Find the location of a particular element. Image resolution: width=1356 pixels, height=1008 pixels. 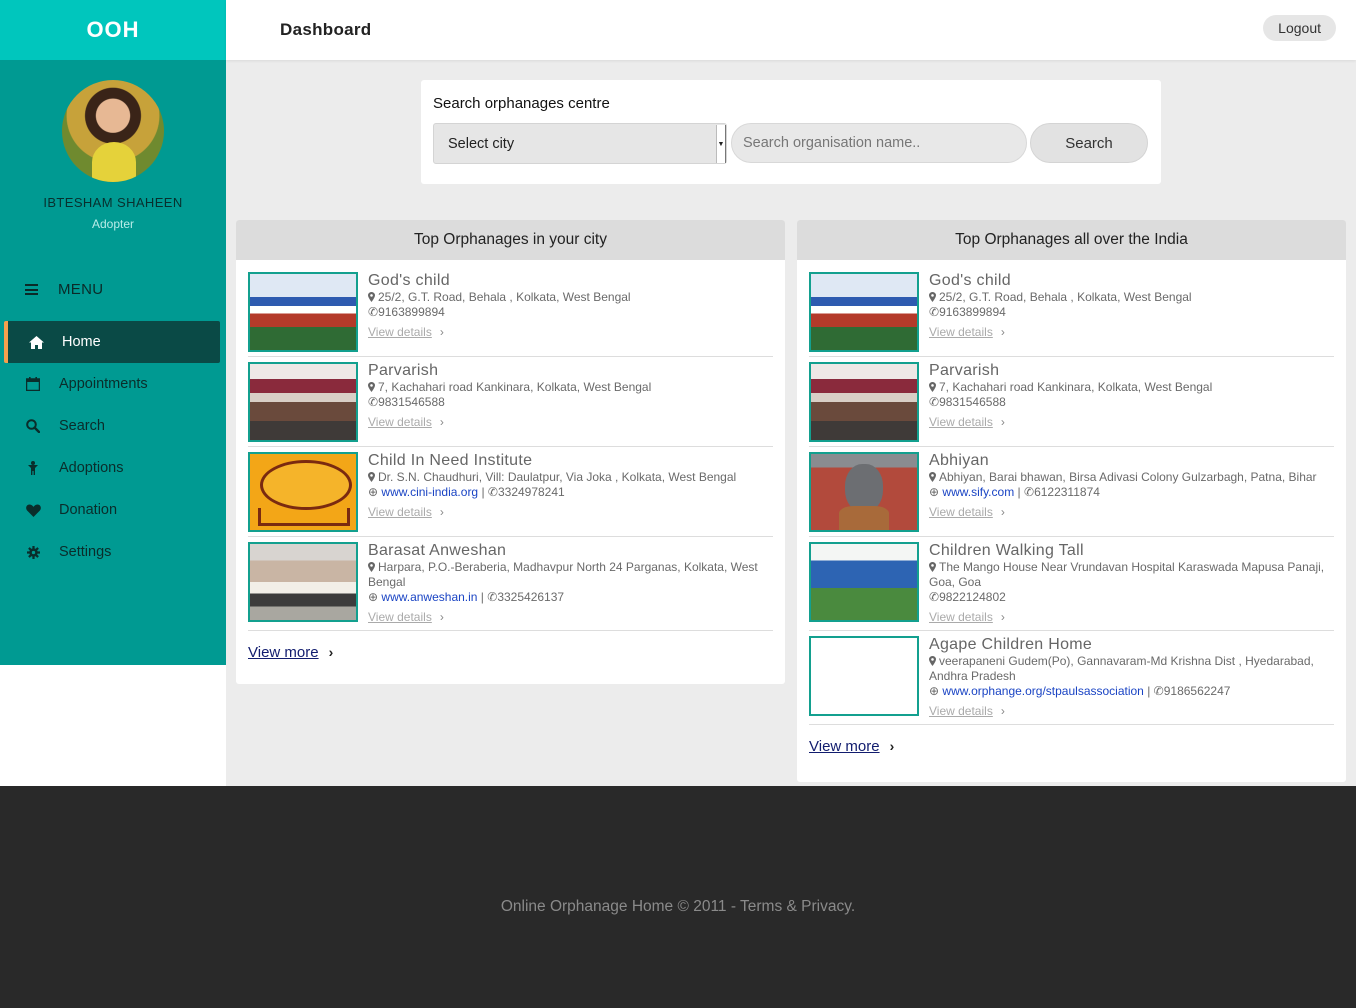

calendar-icon is located at coordinates (33, 384).